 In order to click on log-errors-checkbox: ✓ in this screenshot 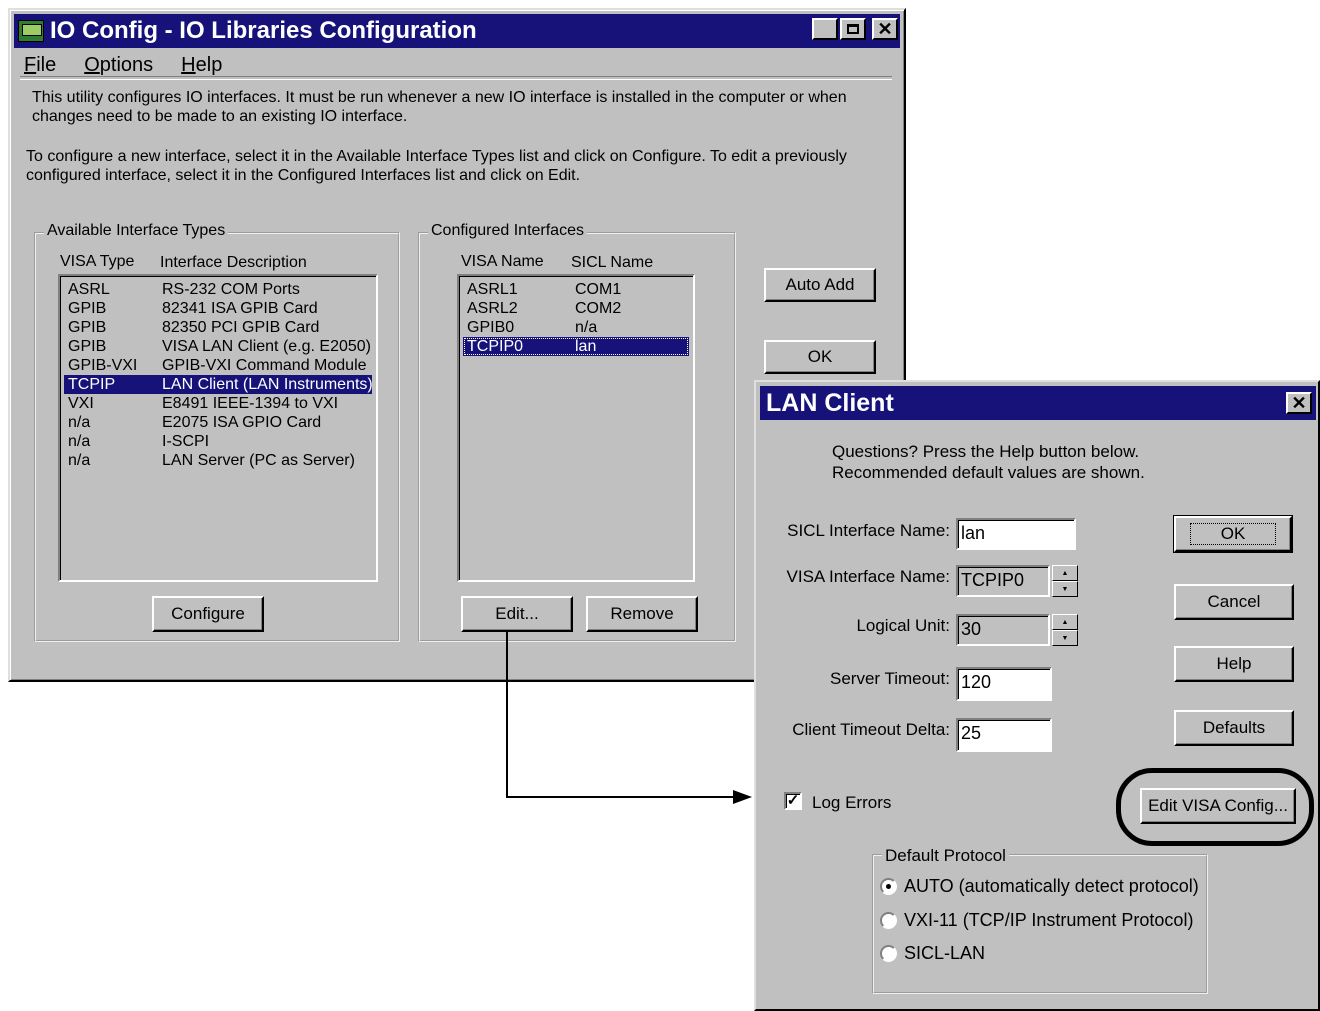, I will do `click(793, 801)`.